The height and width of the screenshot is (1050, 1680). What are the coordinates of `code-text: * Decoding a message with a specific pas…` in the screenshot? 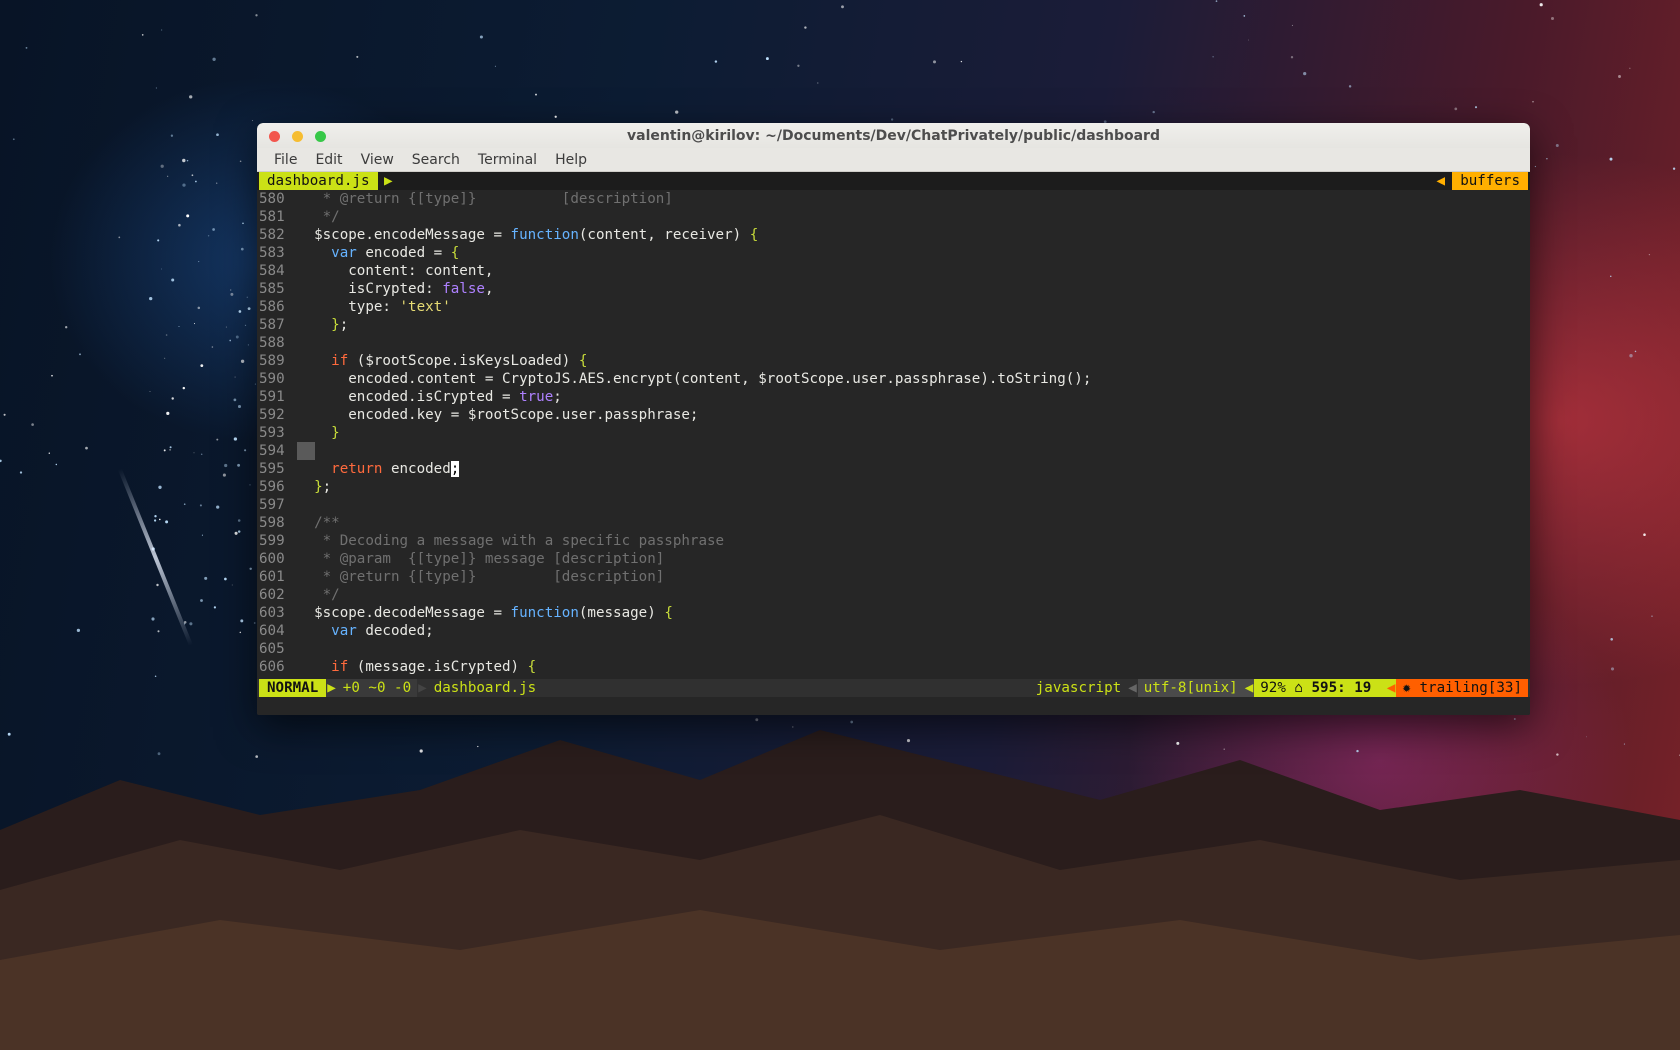 It's located at (913, 541).